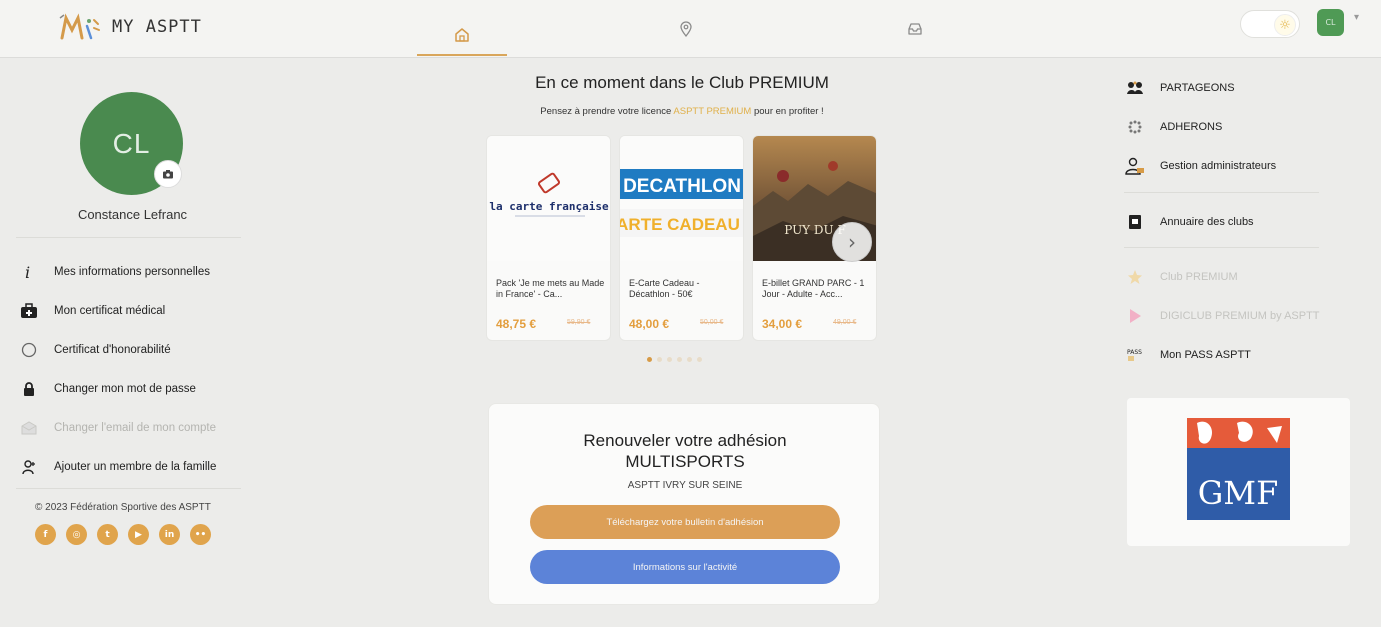  What do you see at coordinates (685, 567) in the screenshot?
I see `activity-info-button: Informations sur l'activité` at bounding box center [685, 567].